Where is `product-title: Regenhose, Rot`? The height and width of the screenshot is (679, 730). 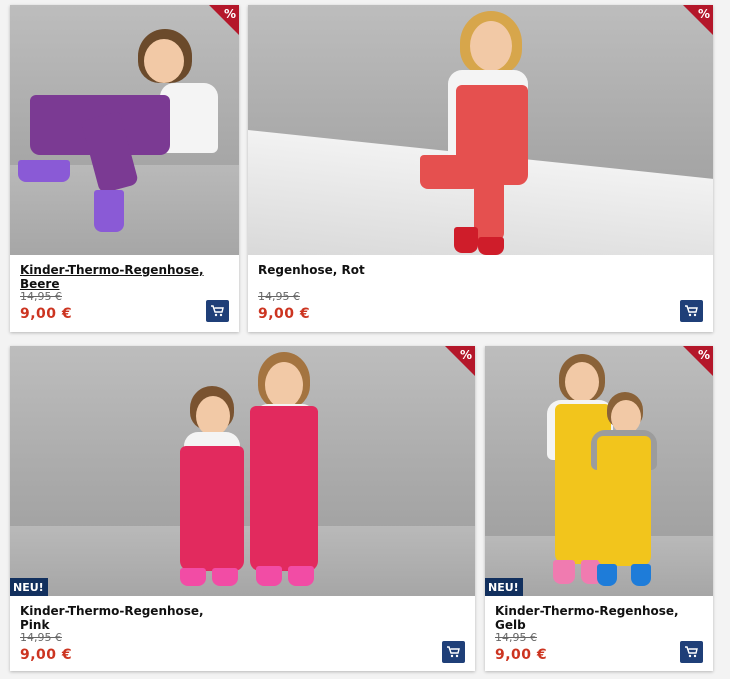 product-title: Regenhose, Rot is located at coordinates (458, 270).